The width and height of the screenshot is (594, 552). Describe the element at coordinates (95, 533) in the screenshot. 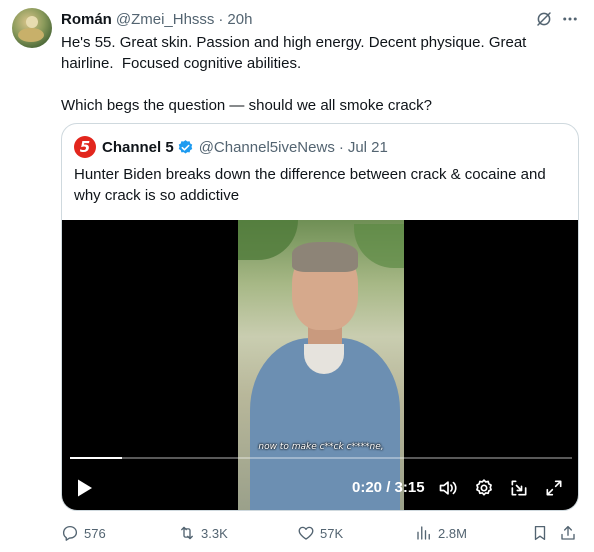

I see `reply-count: 576` at that location.